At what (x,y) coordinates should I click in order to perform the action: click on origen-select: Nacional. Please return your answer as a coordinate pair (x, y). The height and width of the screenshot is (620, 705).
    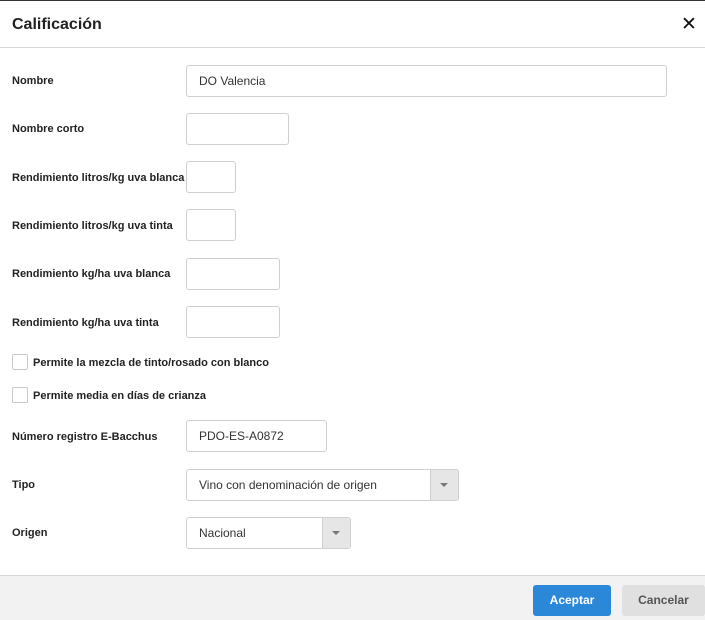
    Looking at the image, I should click on (268, 533).